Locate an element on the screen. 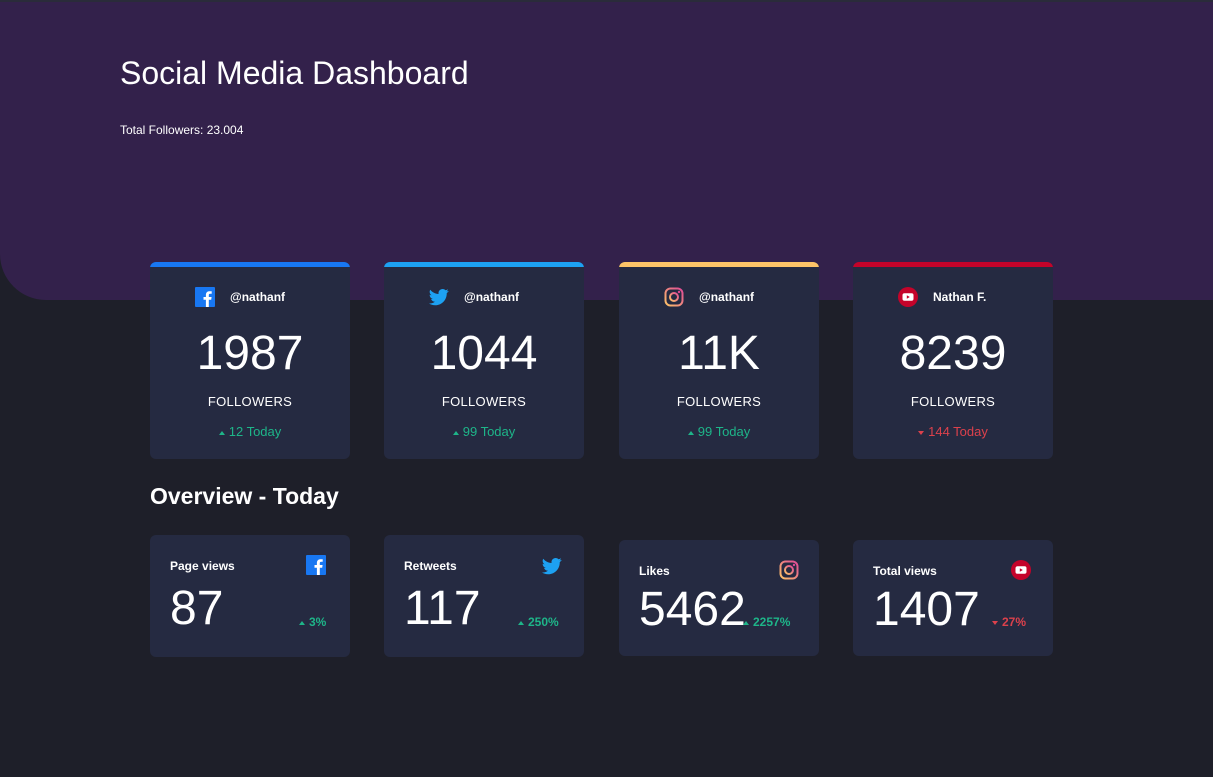 The image size is (1213, 777). metric-percent: 27% is located at coordinates (1009, 622).